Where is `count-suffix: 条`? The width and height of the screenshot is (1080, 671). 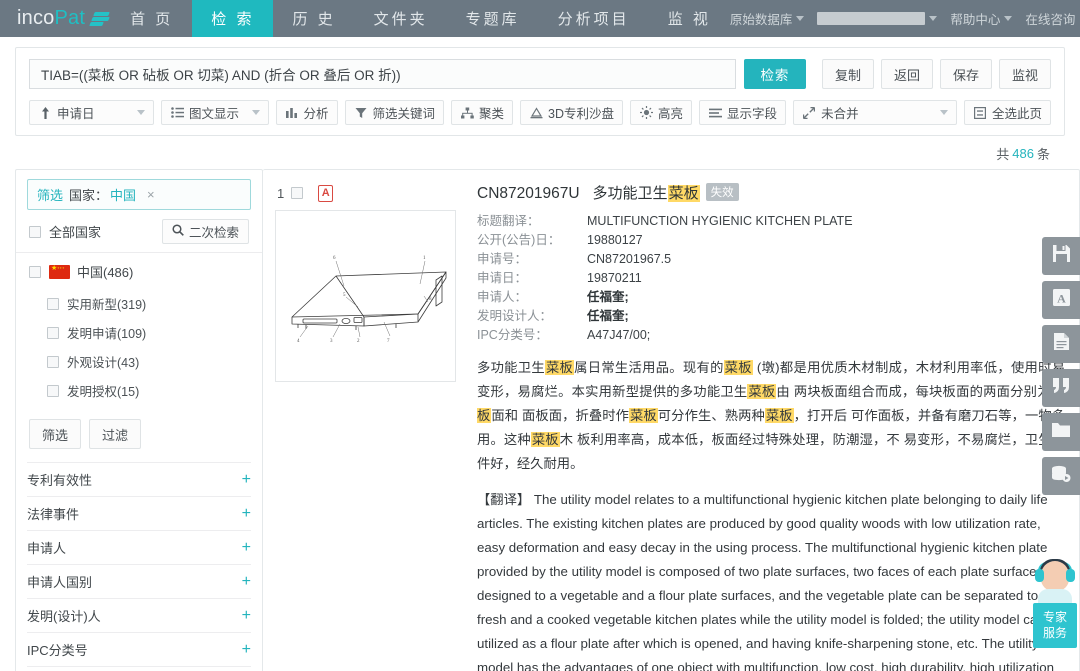
count-suffix: 条 is located at coordinates (1043, 154).